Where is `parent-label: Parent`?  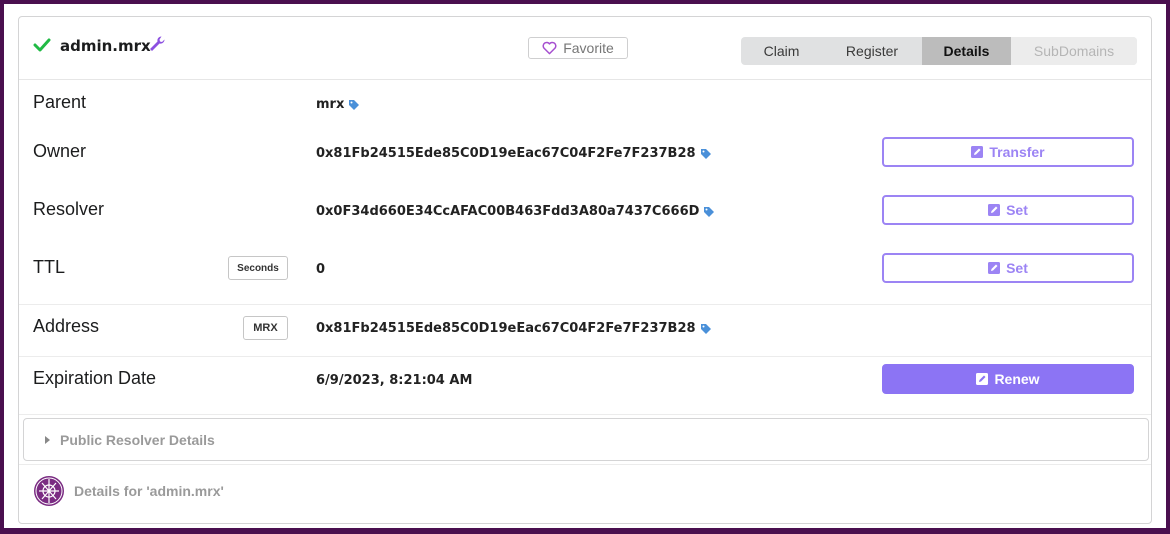 parent-label: Parent is located at coordinates (60, 102).